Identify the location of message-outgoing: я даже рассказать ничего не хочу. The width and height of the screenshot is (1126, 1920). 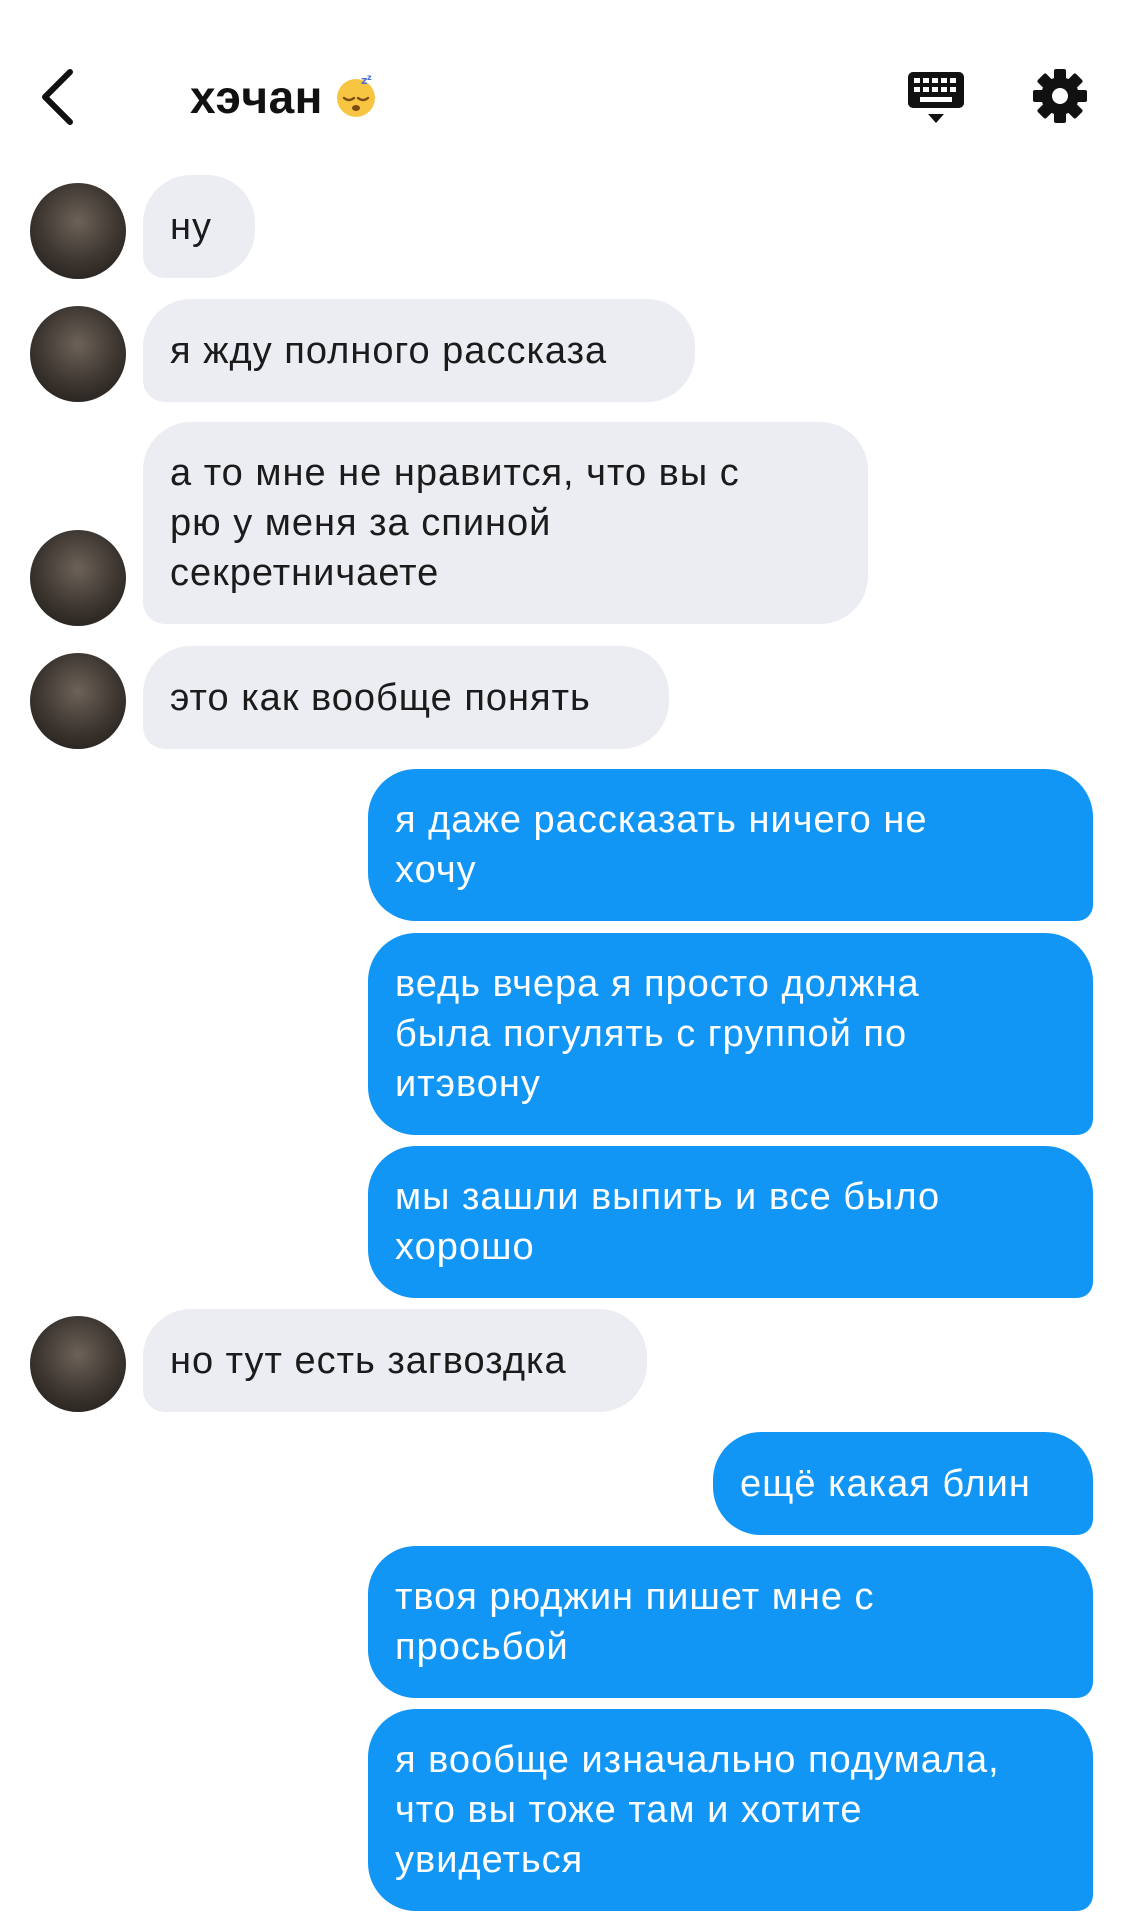
(730, 845).